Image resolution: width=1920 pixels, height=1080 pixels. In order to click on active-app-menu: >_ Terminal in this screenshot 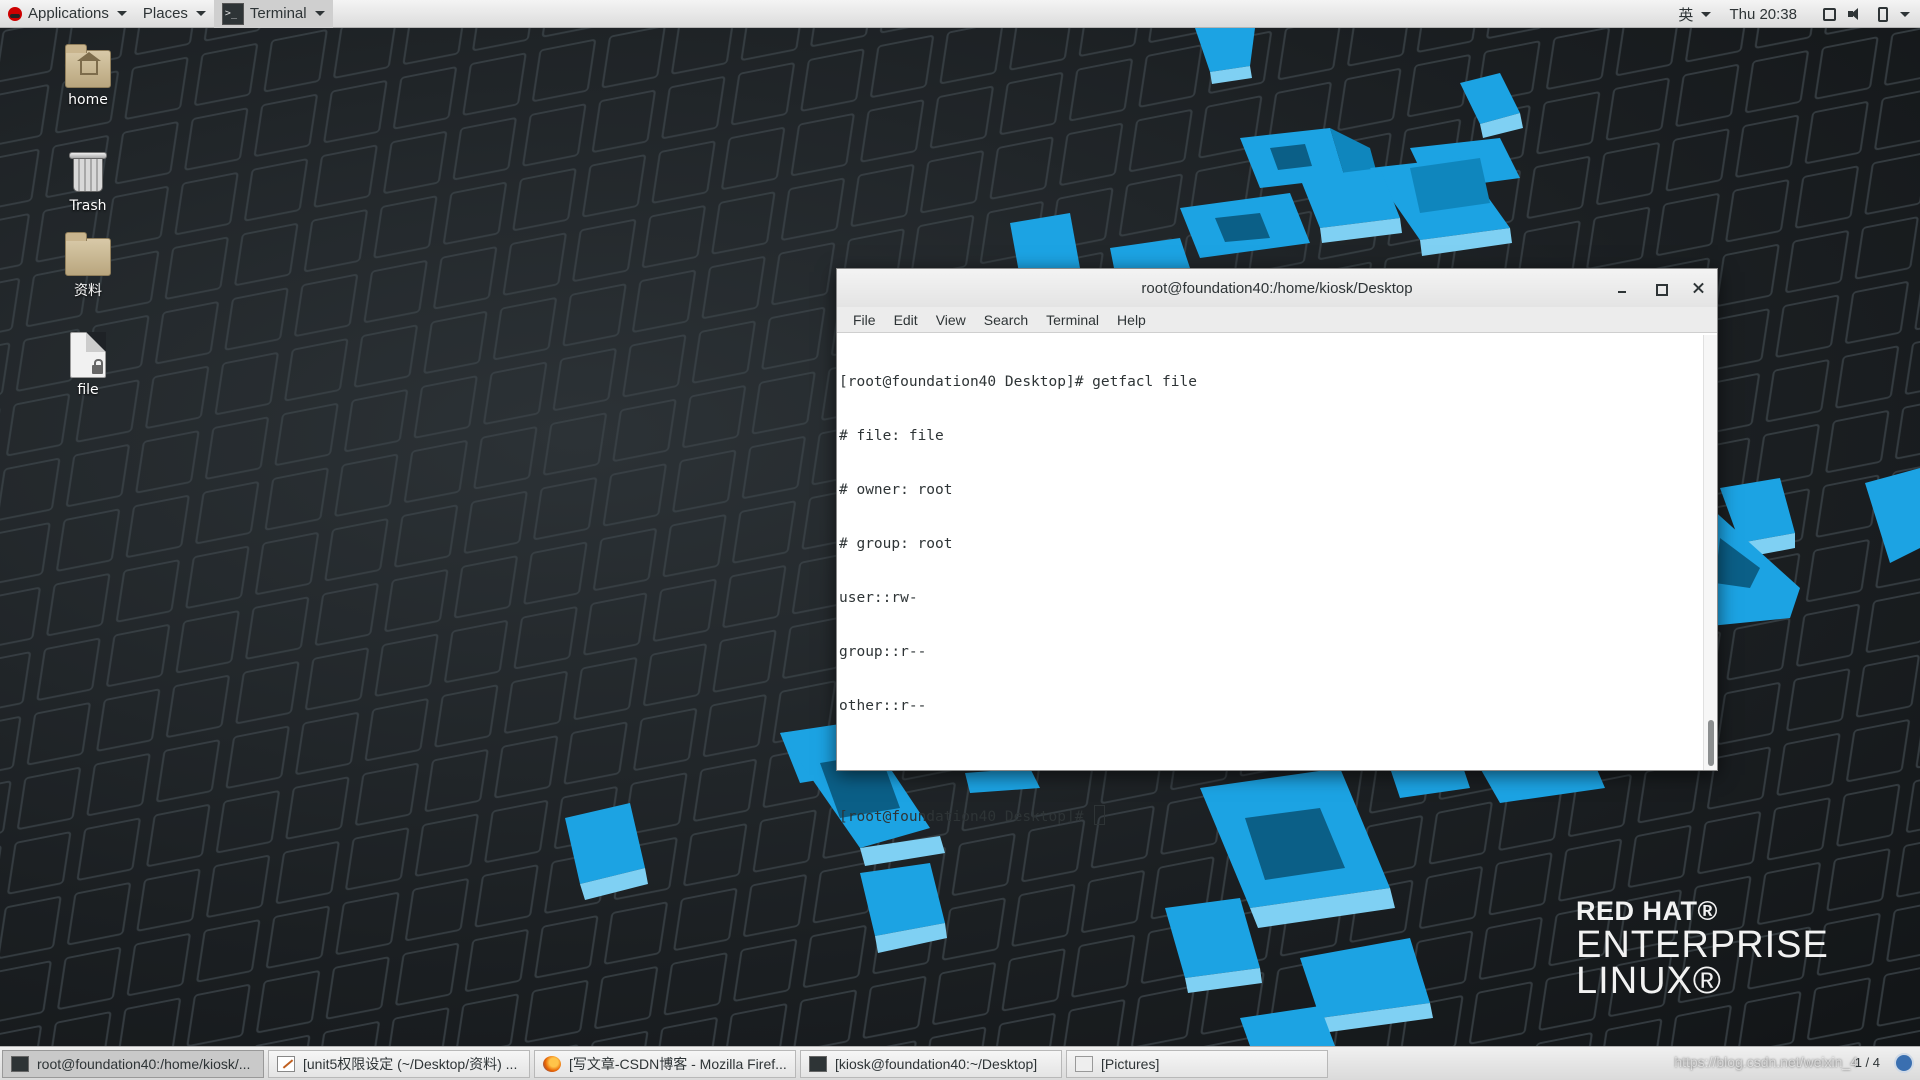, I will do `click(273, 14)`.